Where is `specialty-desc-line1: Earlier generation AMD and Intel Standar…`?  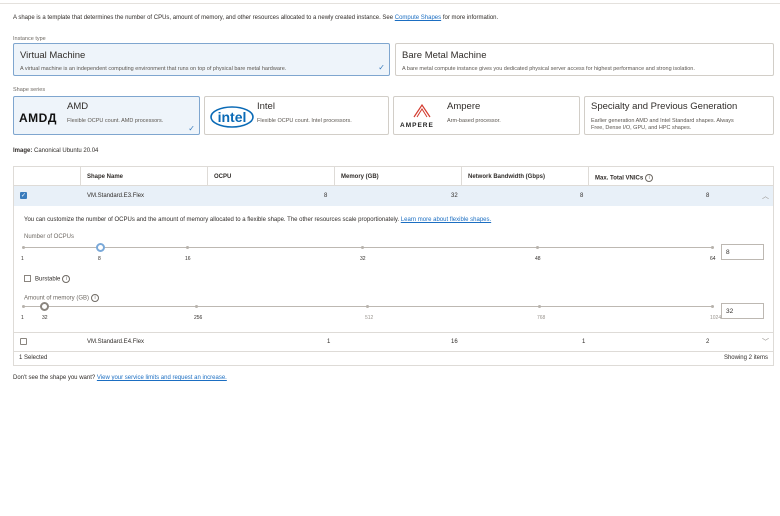
specialty-desc-line1: Earlier generation AMD and Intel Standar… is located at coordinates (662, 121).